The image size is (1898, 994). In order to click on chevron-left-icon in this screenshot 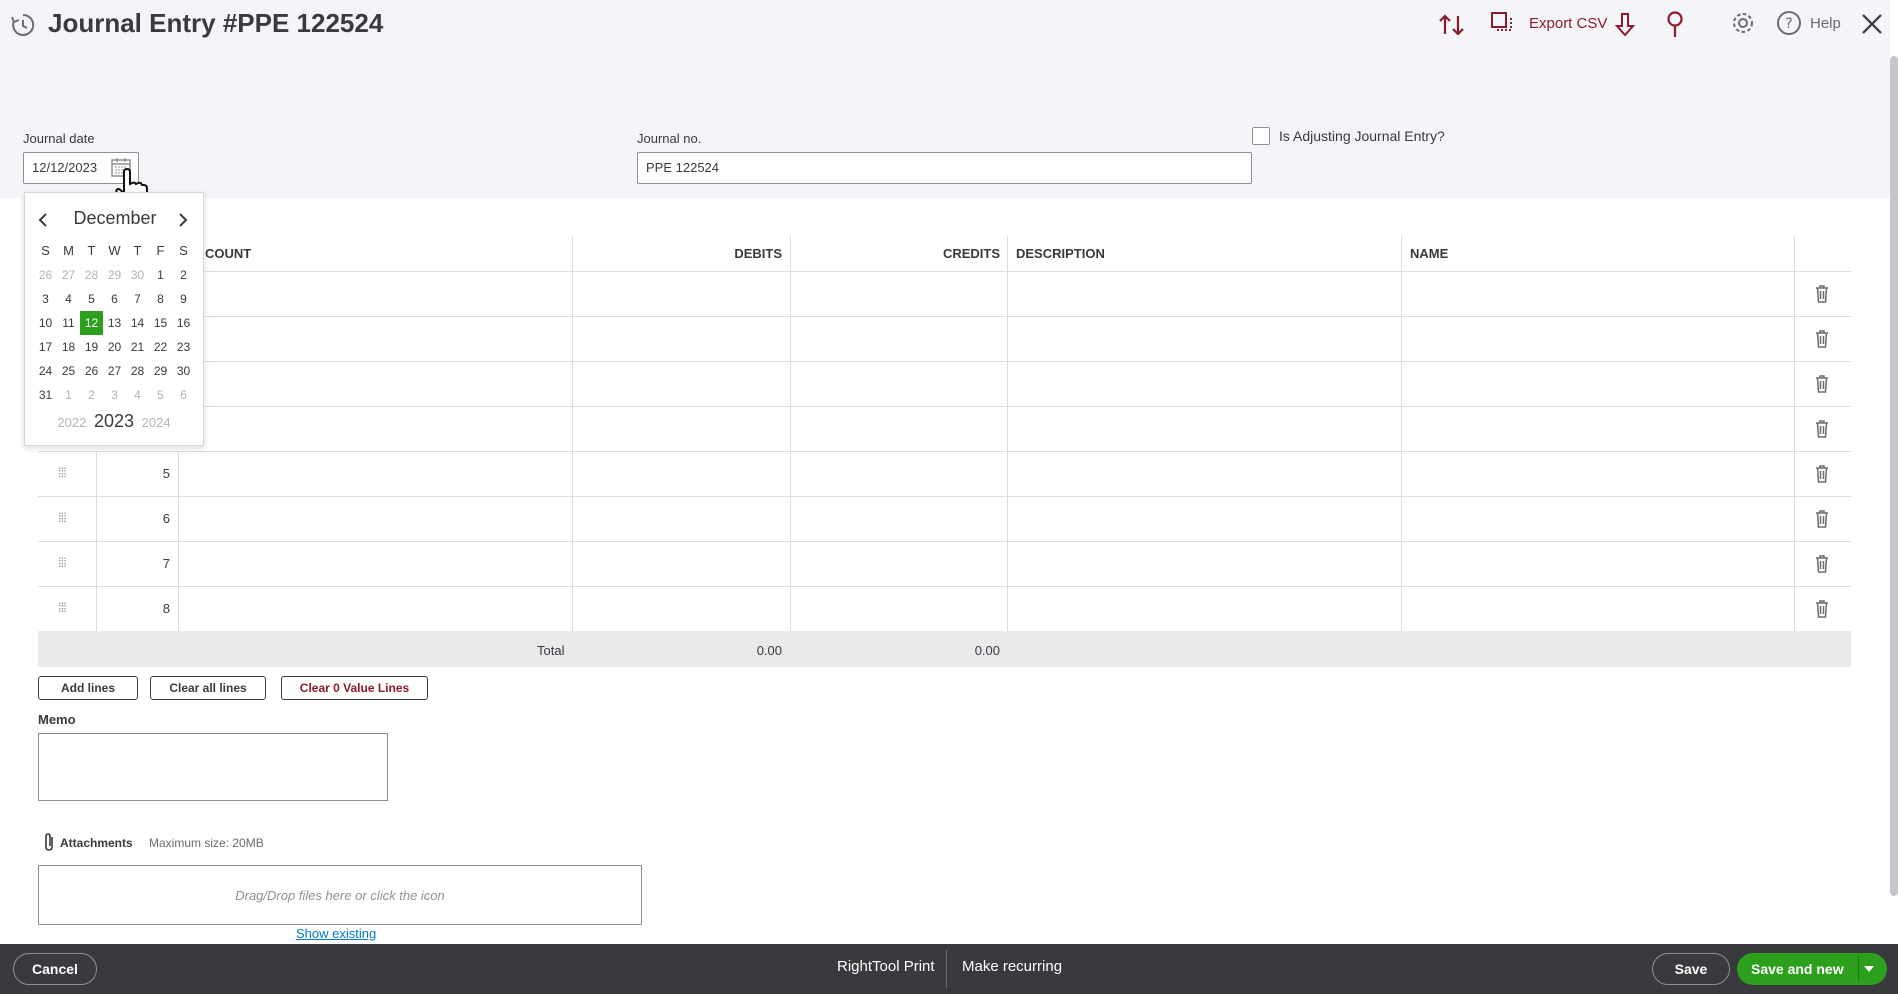, I will do `click(43, 220)`.